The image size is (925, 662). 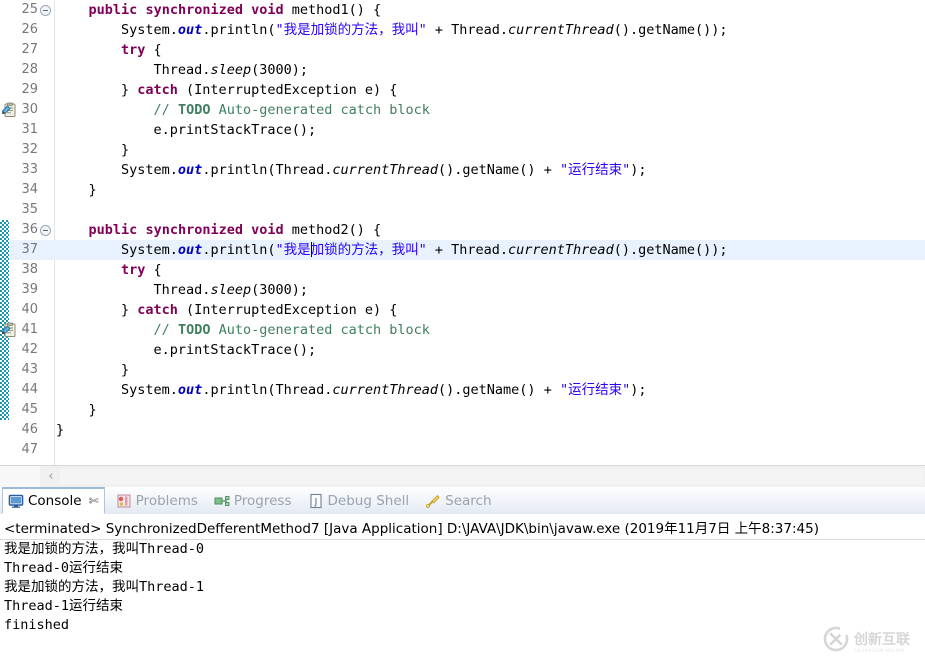 I want to click on line-number: 47, so click(x=29, y=449).